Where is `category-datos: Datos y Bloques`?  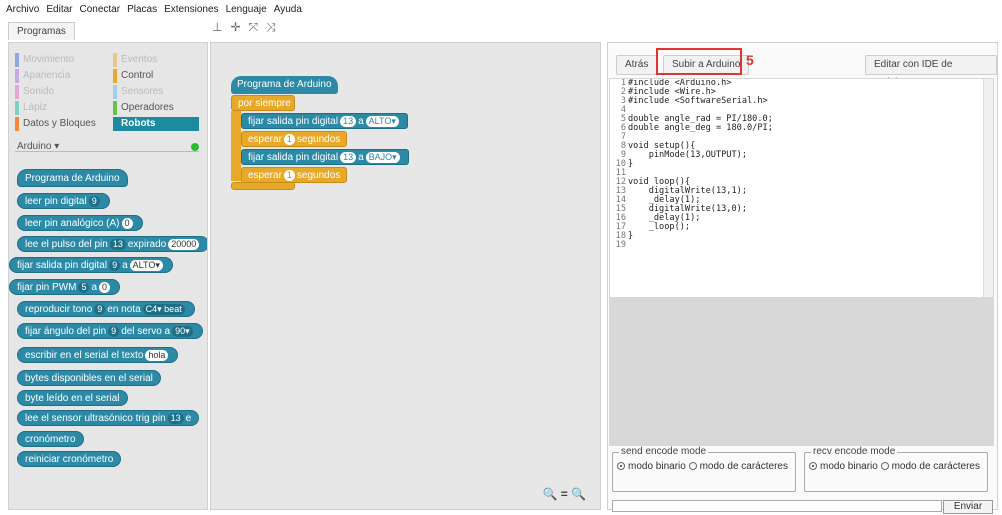 category-datos: Datos y Bloques is located at coordinates (58, 124).